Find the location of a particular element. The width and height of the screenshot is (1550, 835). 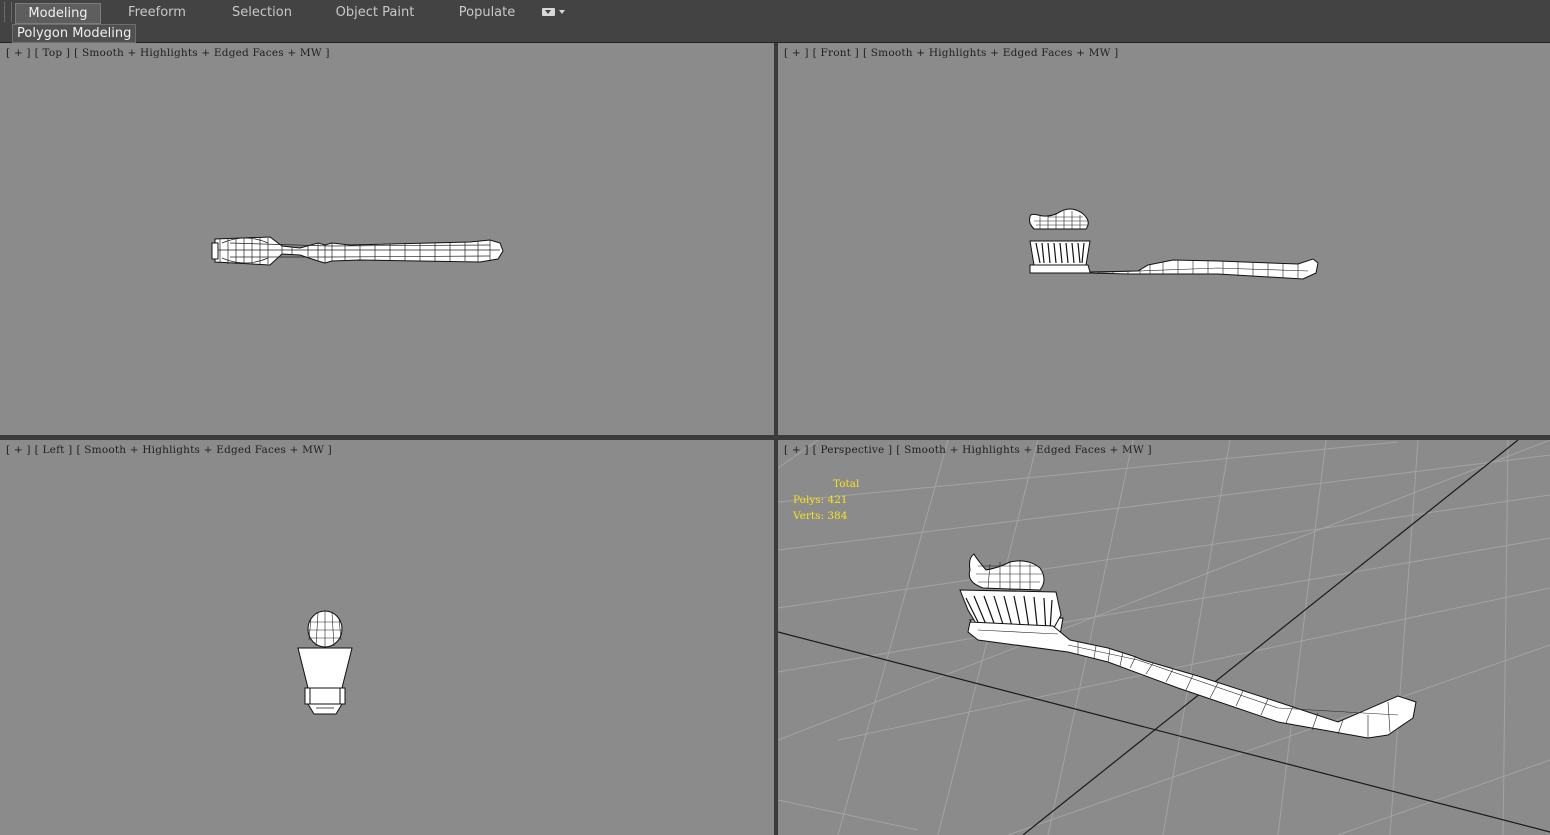

tab-selection: Selection is located at coordinates (262, 12).